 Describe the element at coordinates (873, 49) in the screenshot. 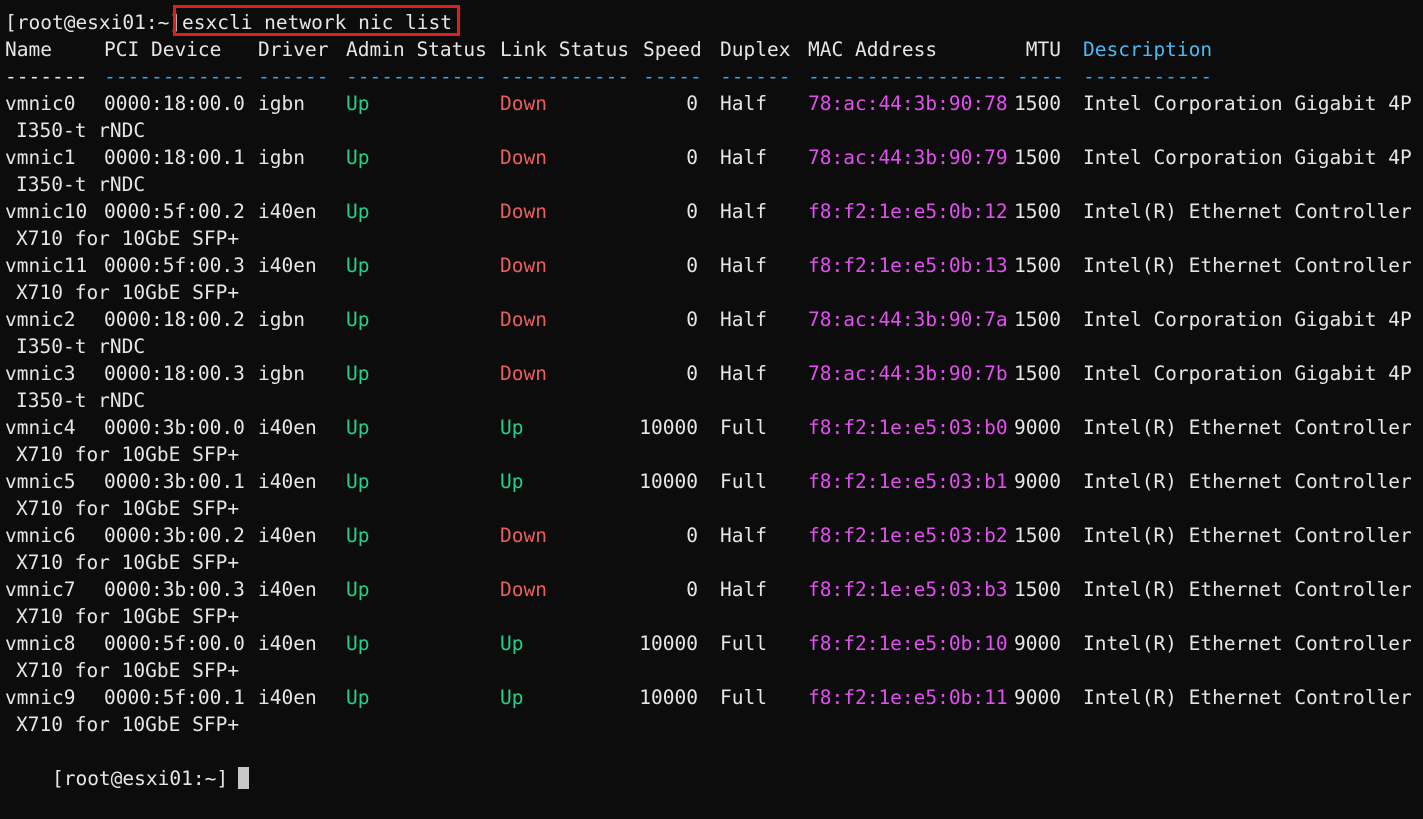

I see `header-mac: MAC Address` at that location.